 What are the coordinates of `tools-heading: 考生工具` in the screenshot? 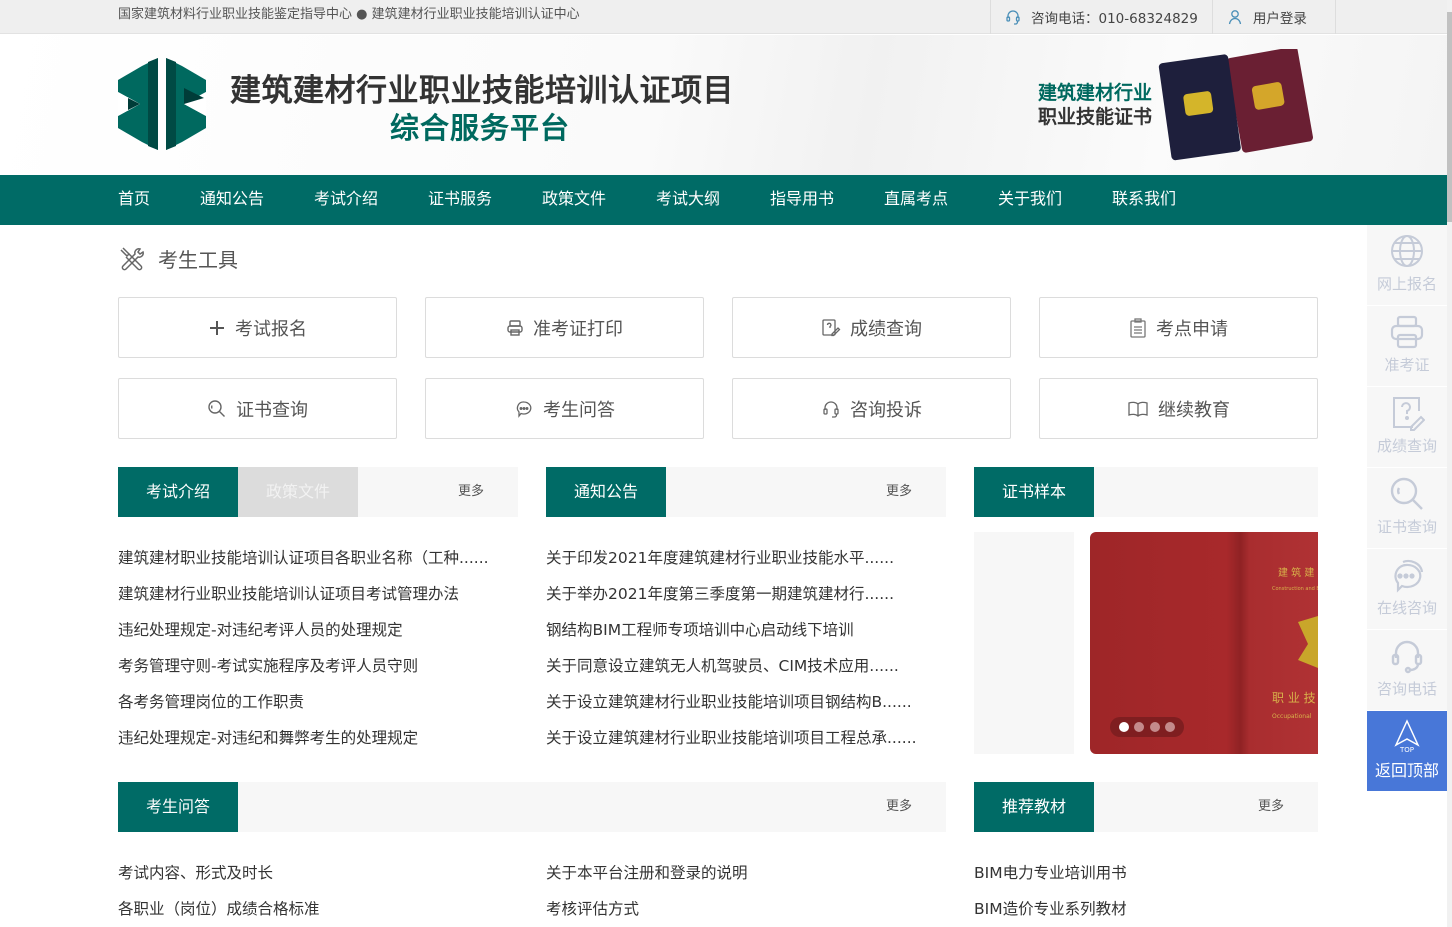 It's located at (178, 258).